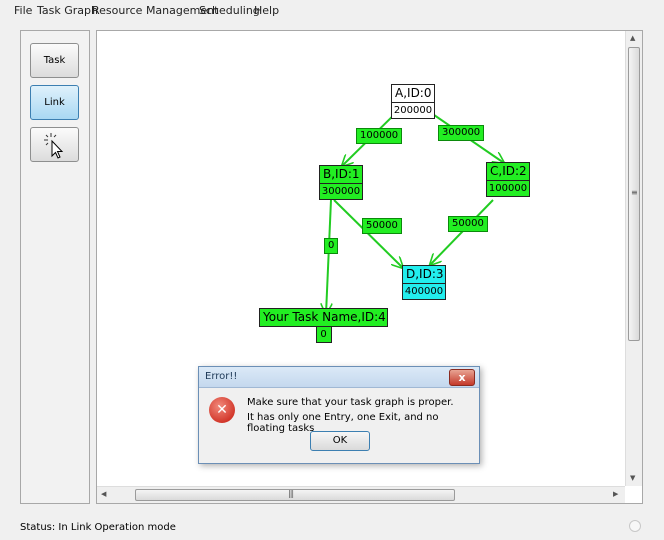 This screenshot has width=664, height=540. I want to click on node-value: 300000, so click(341, 192).